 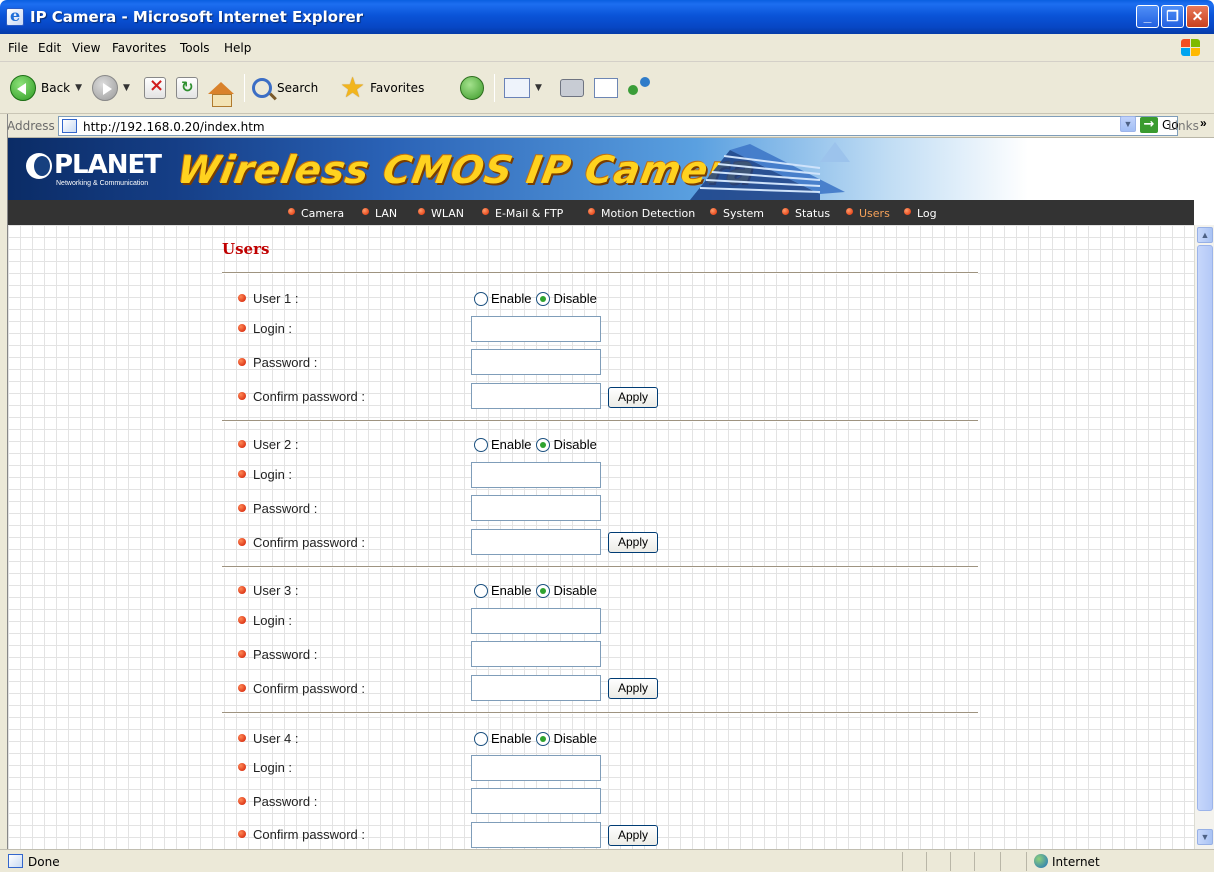 I want to click on user-3-radio-group: Enable Disable, so click(x=538, y=590).